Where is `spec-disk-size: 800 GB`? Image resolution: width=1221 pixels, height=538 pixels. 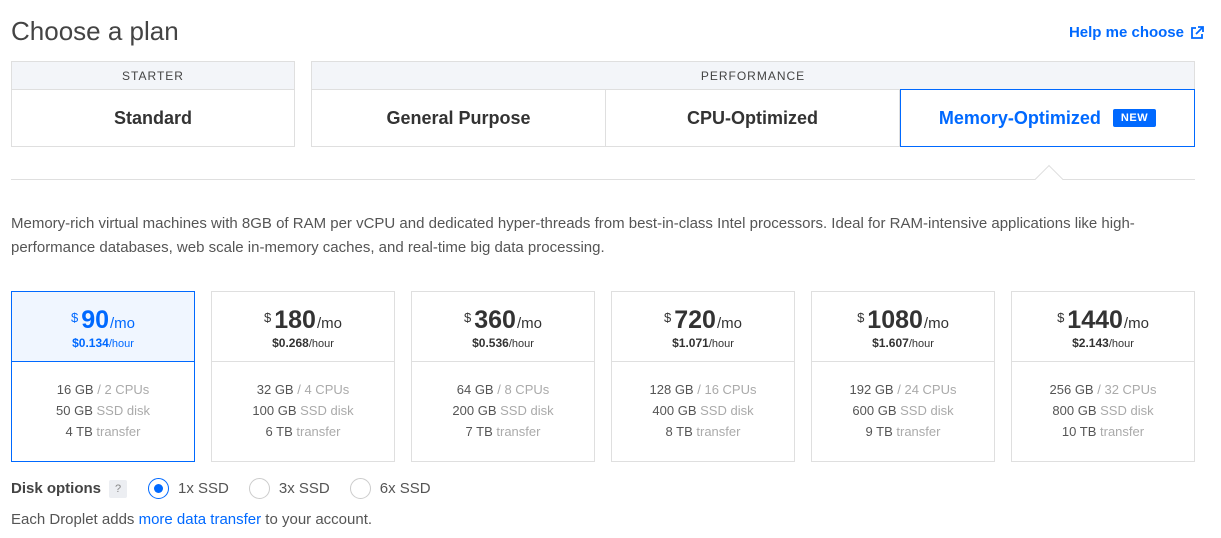 spec-disk-size: 800 GB is located at coordinates (1074, 410).